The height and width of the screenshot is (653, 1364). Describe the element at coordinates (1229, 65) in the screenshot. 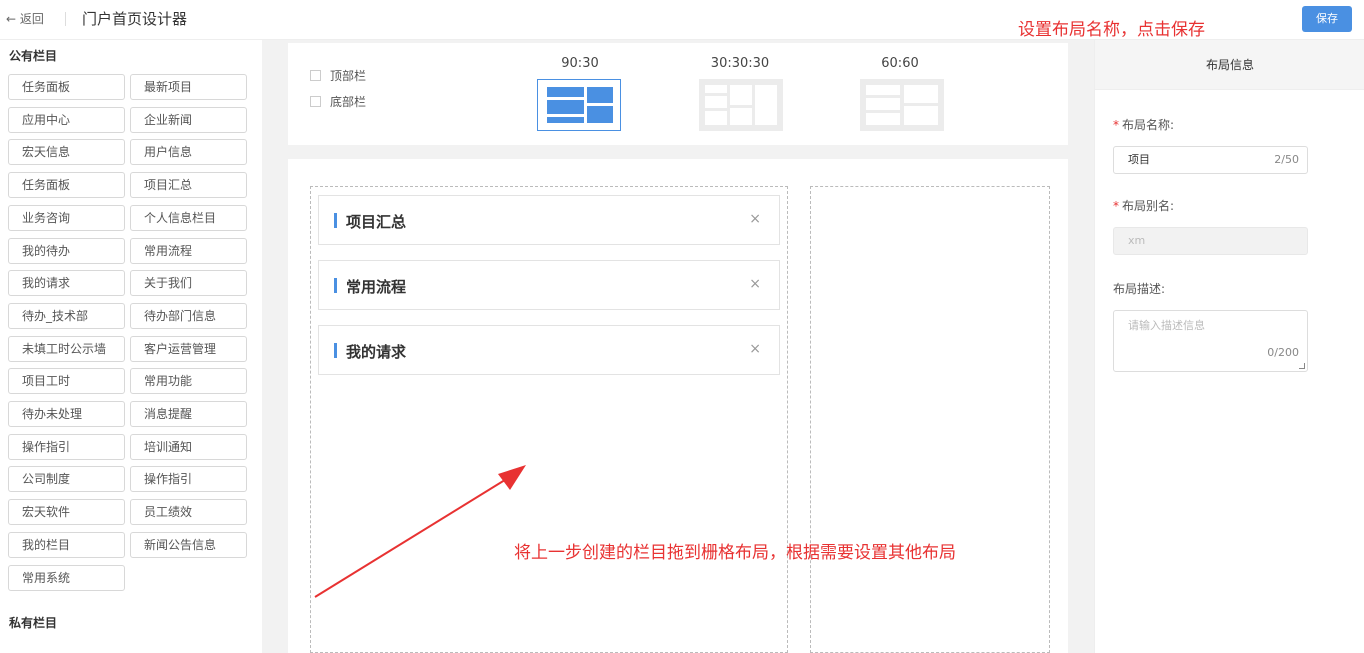

I see `panel-title: 布局信息` at that location.